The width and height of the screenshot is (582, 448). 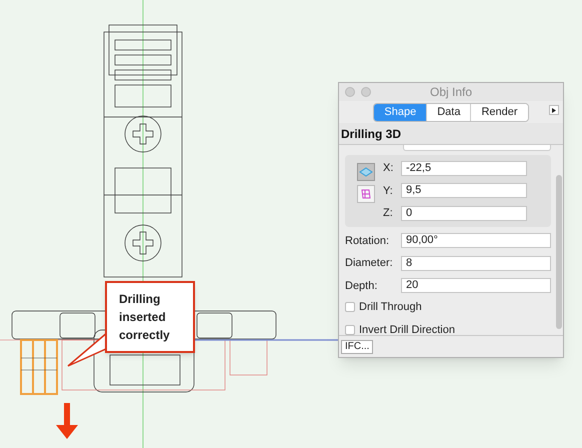 I want to click on front-view-button, so click(x=366, y=194).